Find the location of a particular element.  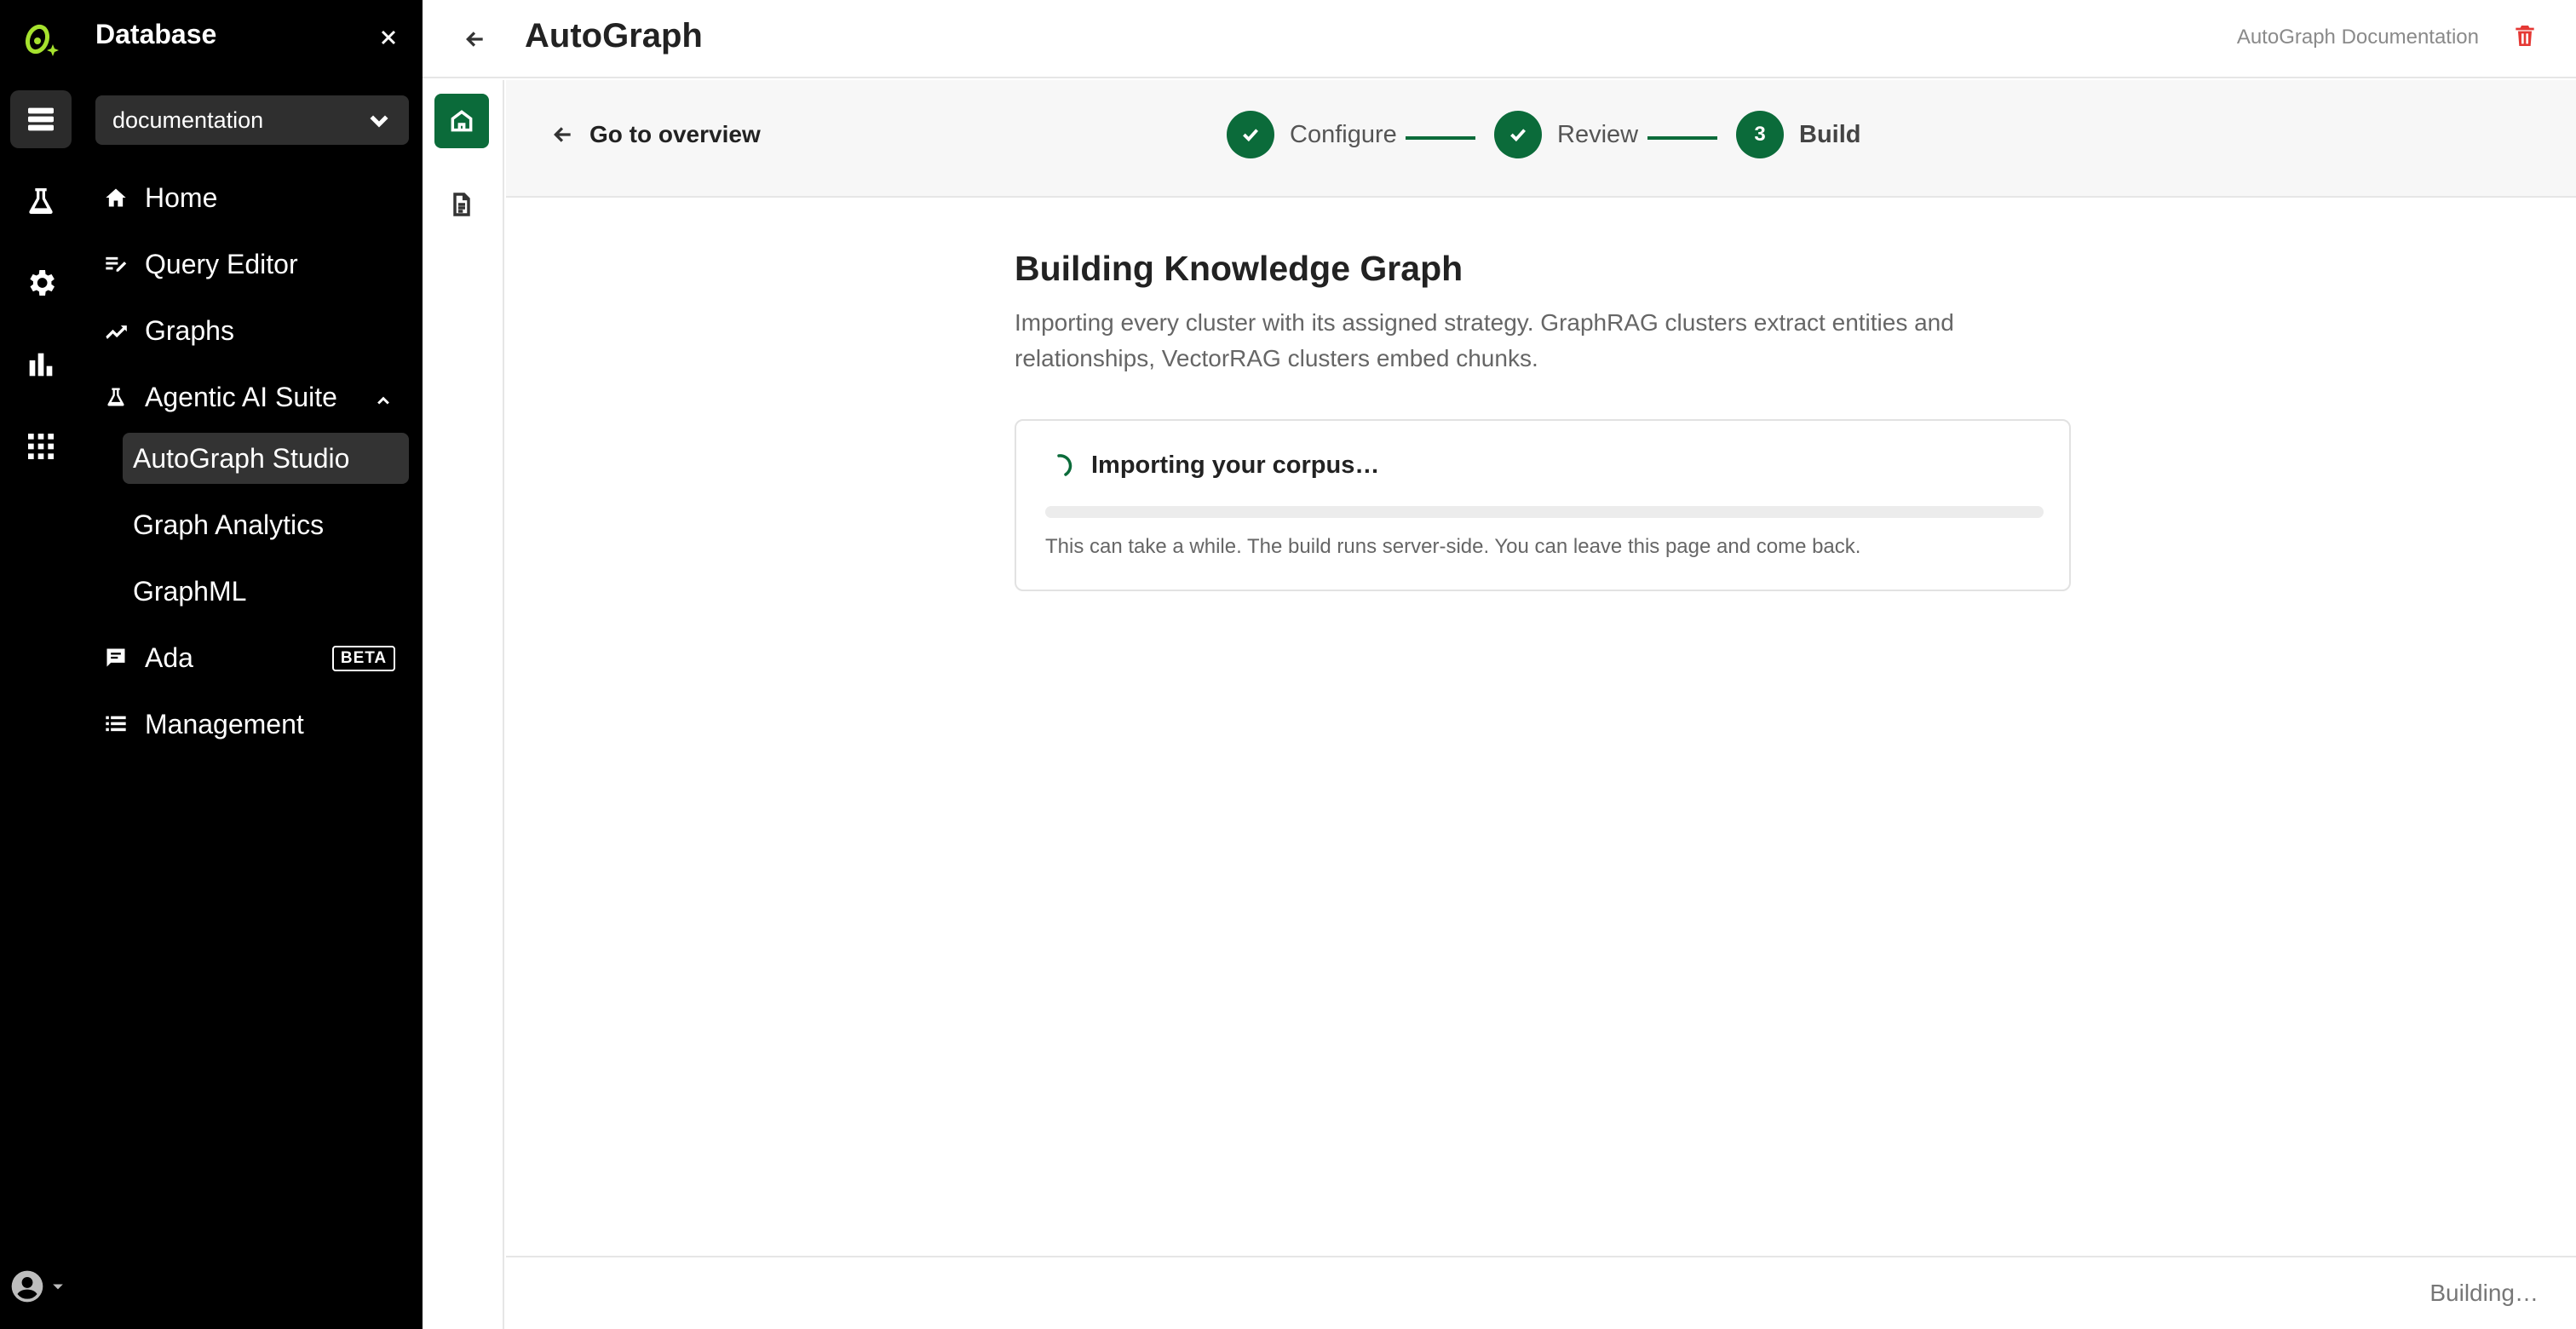

step-configure: Configure is located at coordinates (1312, 134).